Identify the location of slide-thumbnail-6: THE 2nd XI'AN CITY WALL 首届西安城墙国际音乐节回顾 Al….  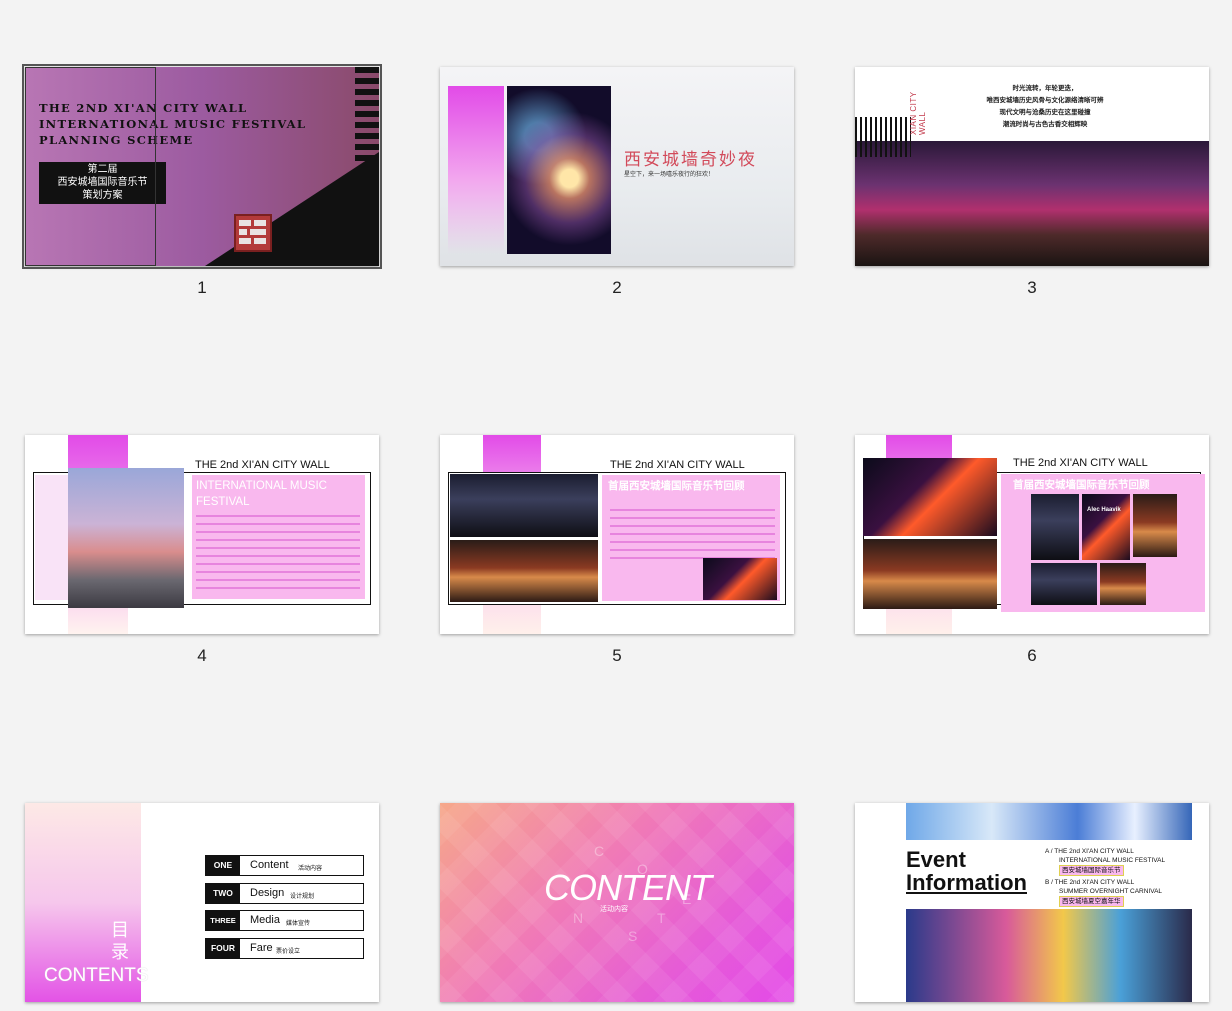
(1032, 534).